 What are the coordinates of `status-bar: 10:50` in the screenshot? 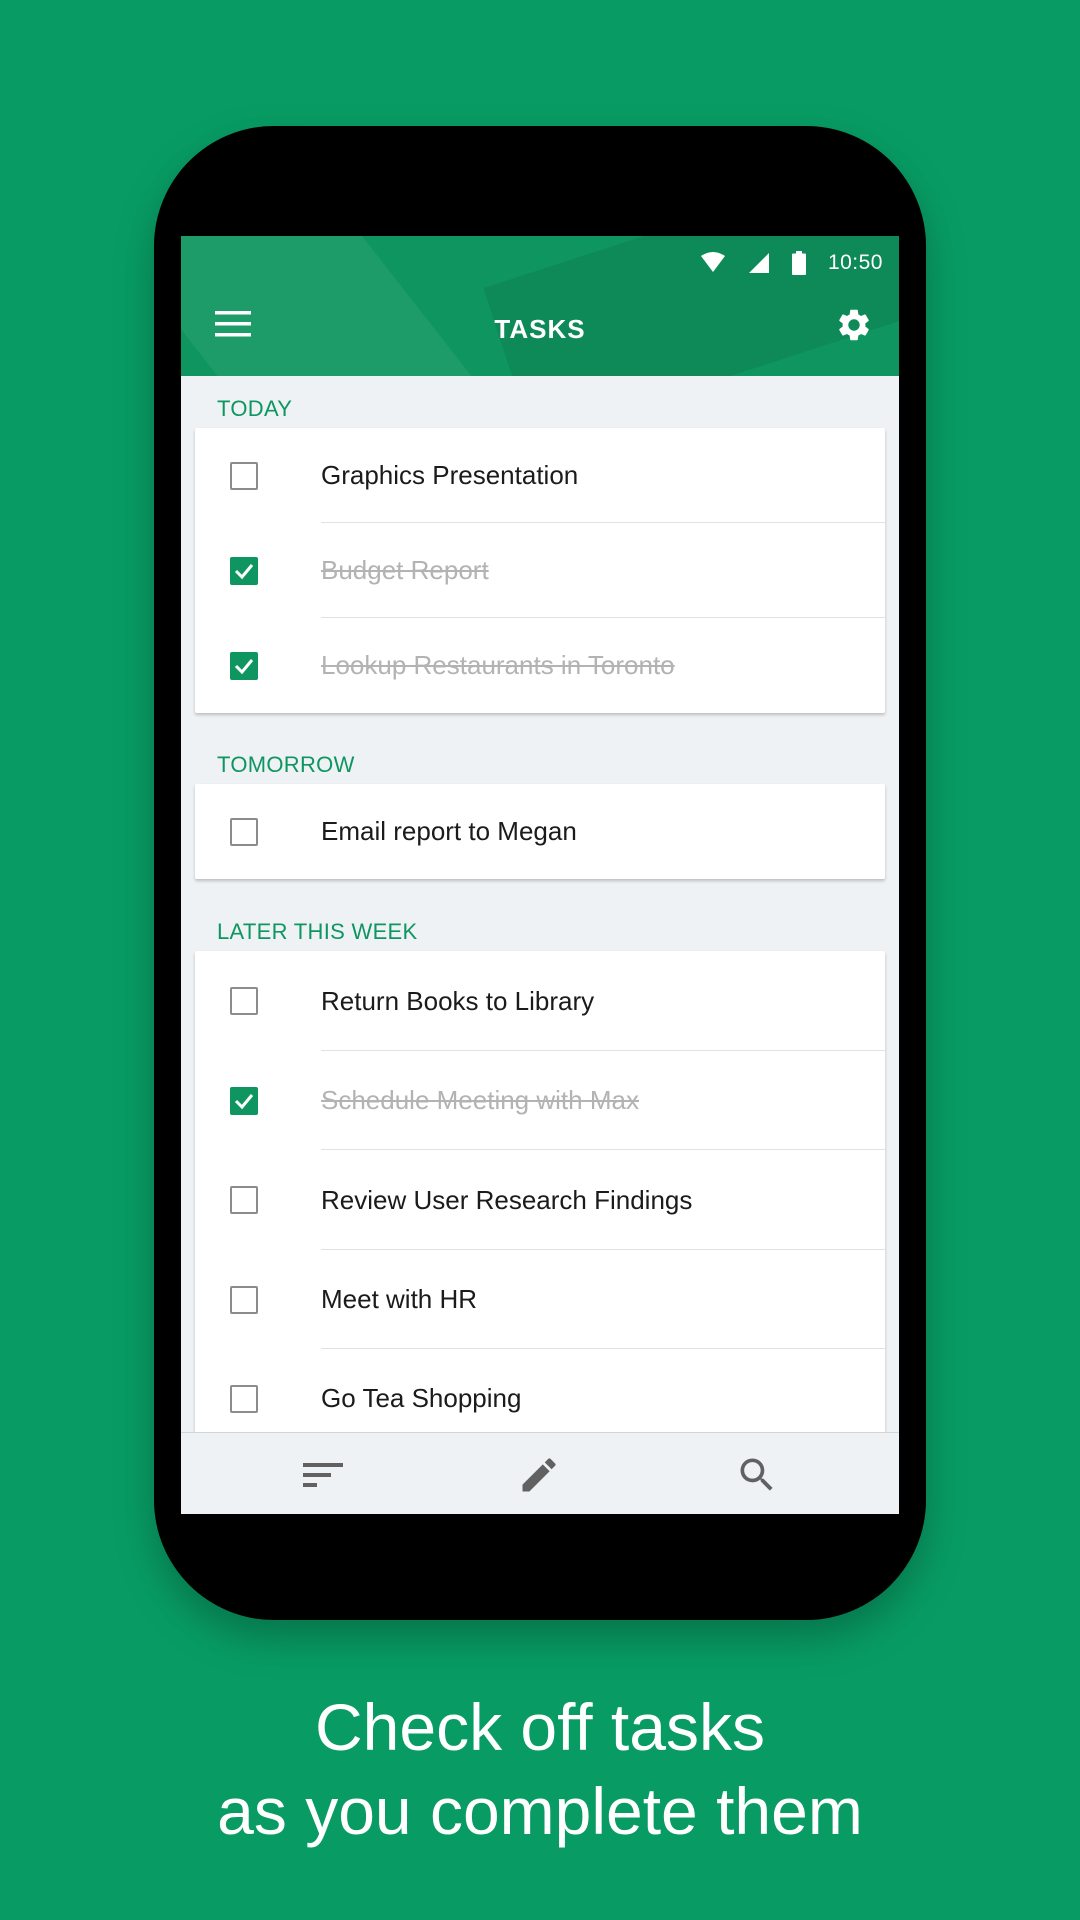 It's located at (791, 263).